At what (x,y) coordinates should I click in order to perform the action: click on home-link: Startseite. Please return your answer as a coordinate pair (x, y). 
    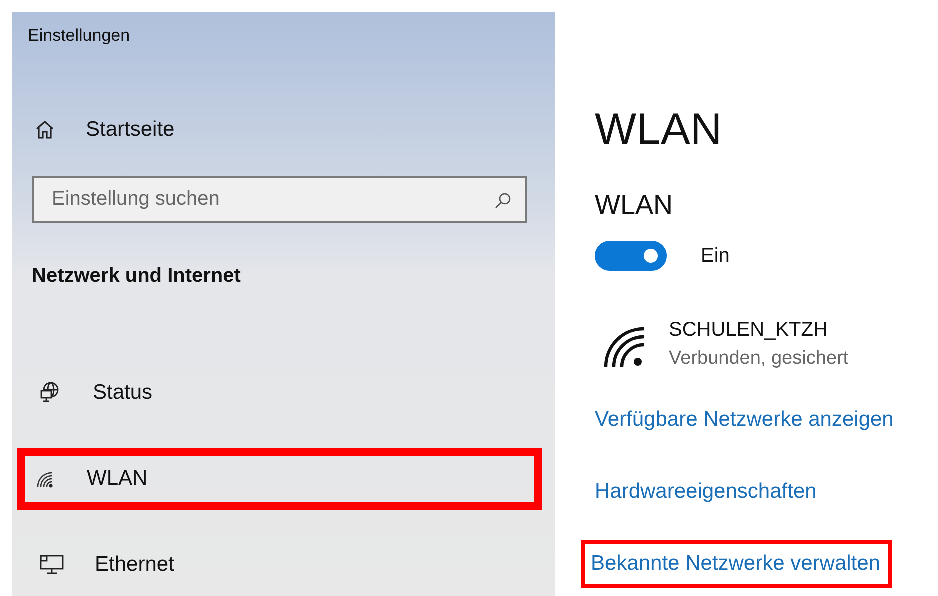
    Looking at the image, I should click on (130, 130).